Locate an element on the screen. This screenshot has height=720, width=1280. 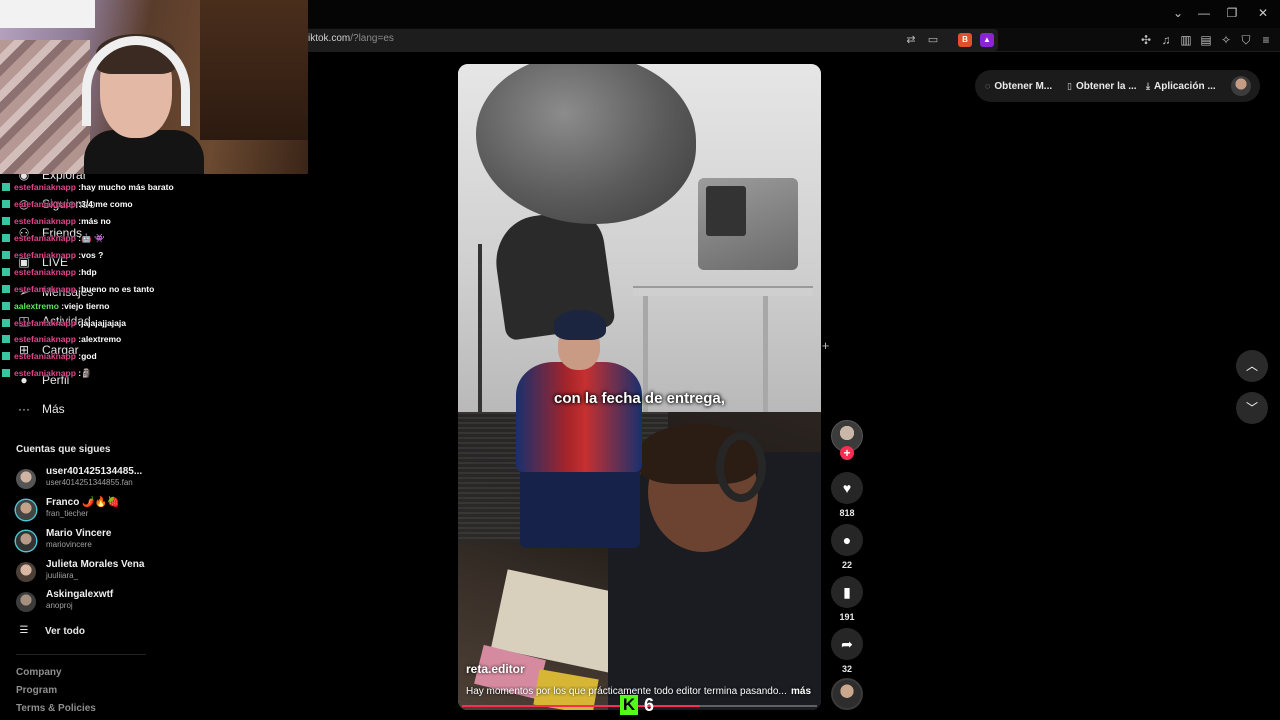
webcam-overlay is located at coordinates (154, 87).